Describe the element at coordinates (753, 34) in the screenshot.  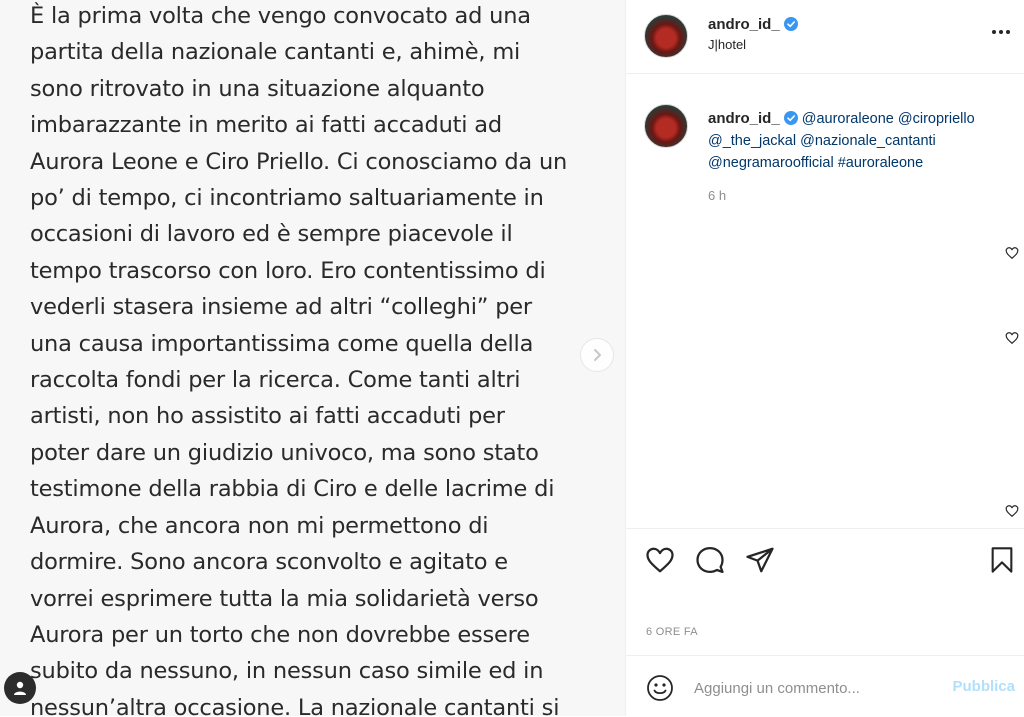
I see `header-user: andro_id_ J|hotel` at that location.